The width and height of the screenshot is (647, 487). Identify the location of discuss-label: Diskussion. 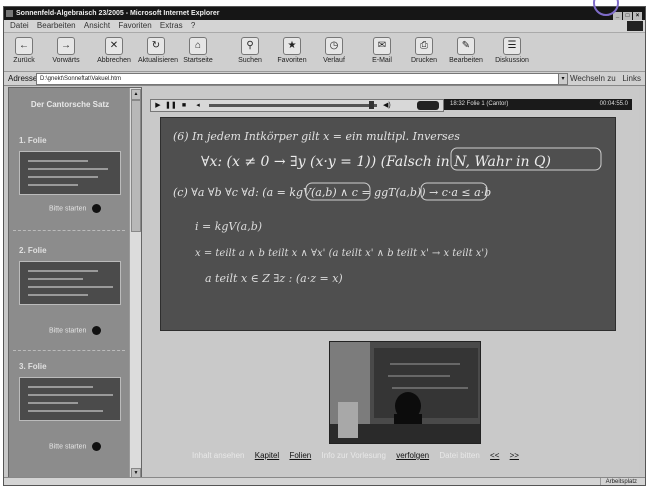
(512, 60).